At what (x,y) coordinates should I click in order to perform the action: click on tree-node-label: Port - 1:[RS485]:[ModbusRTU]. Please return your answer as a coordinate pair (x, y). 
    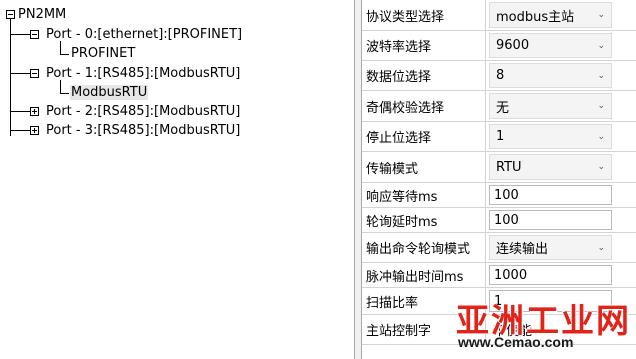
    Looking at the image, I should click on (143, 73).